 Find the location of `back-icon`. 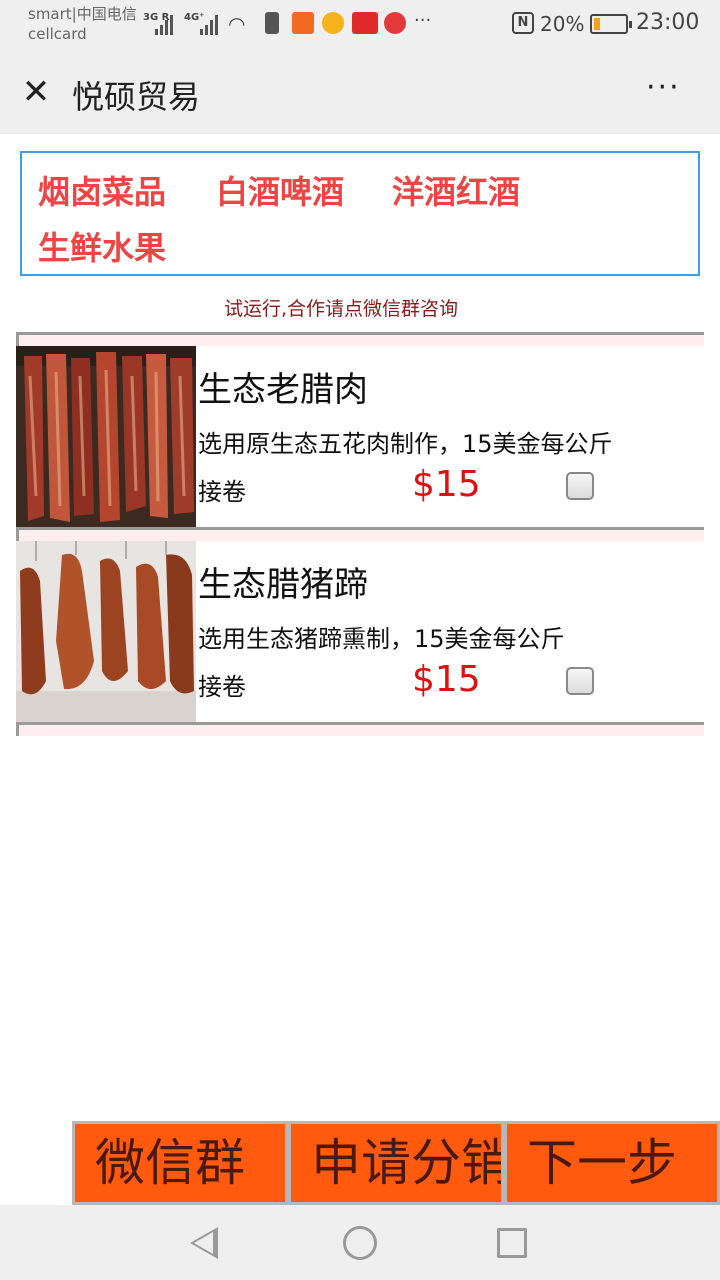

back-icon is located at coordinates (204, 1243).